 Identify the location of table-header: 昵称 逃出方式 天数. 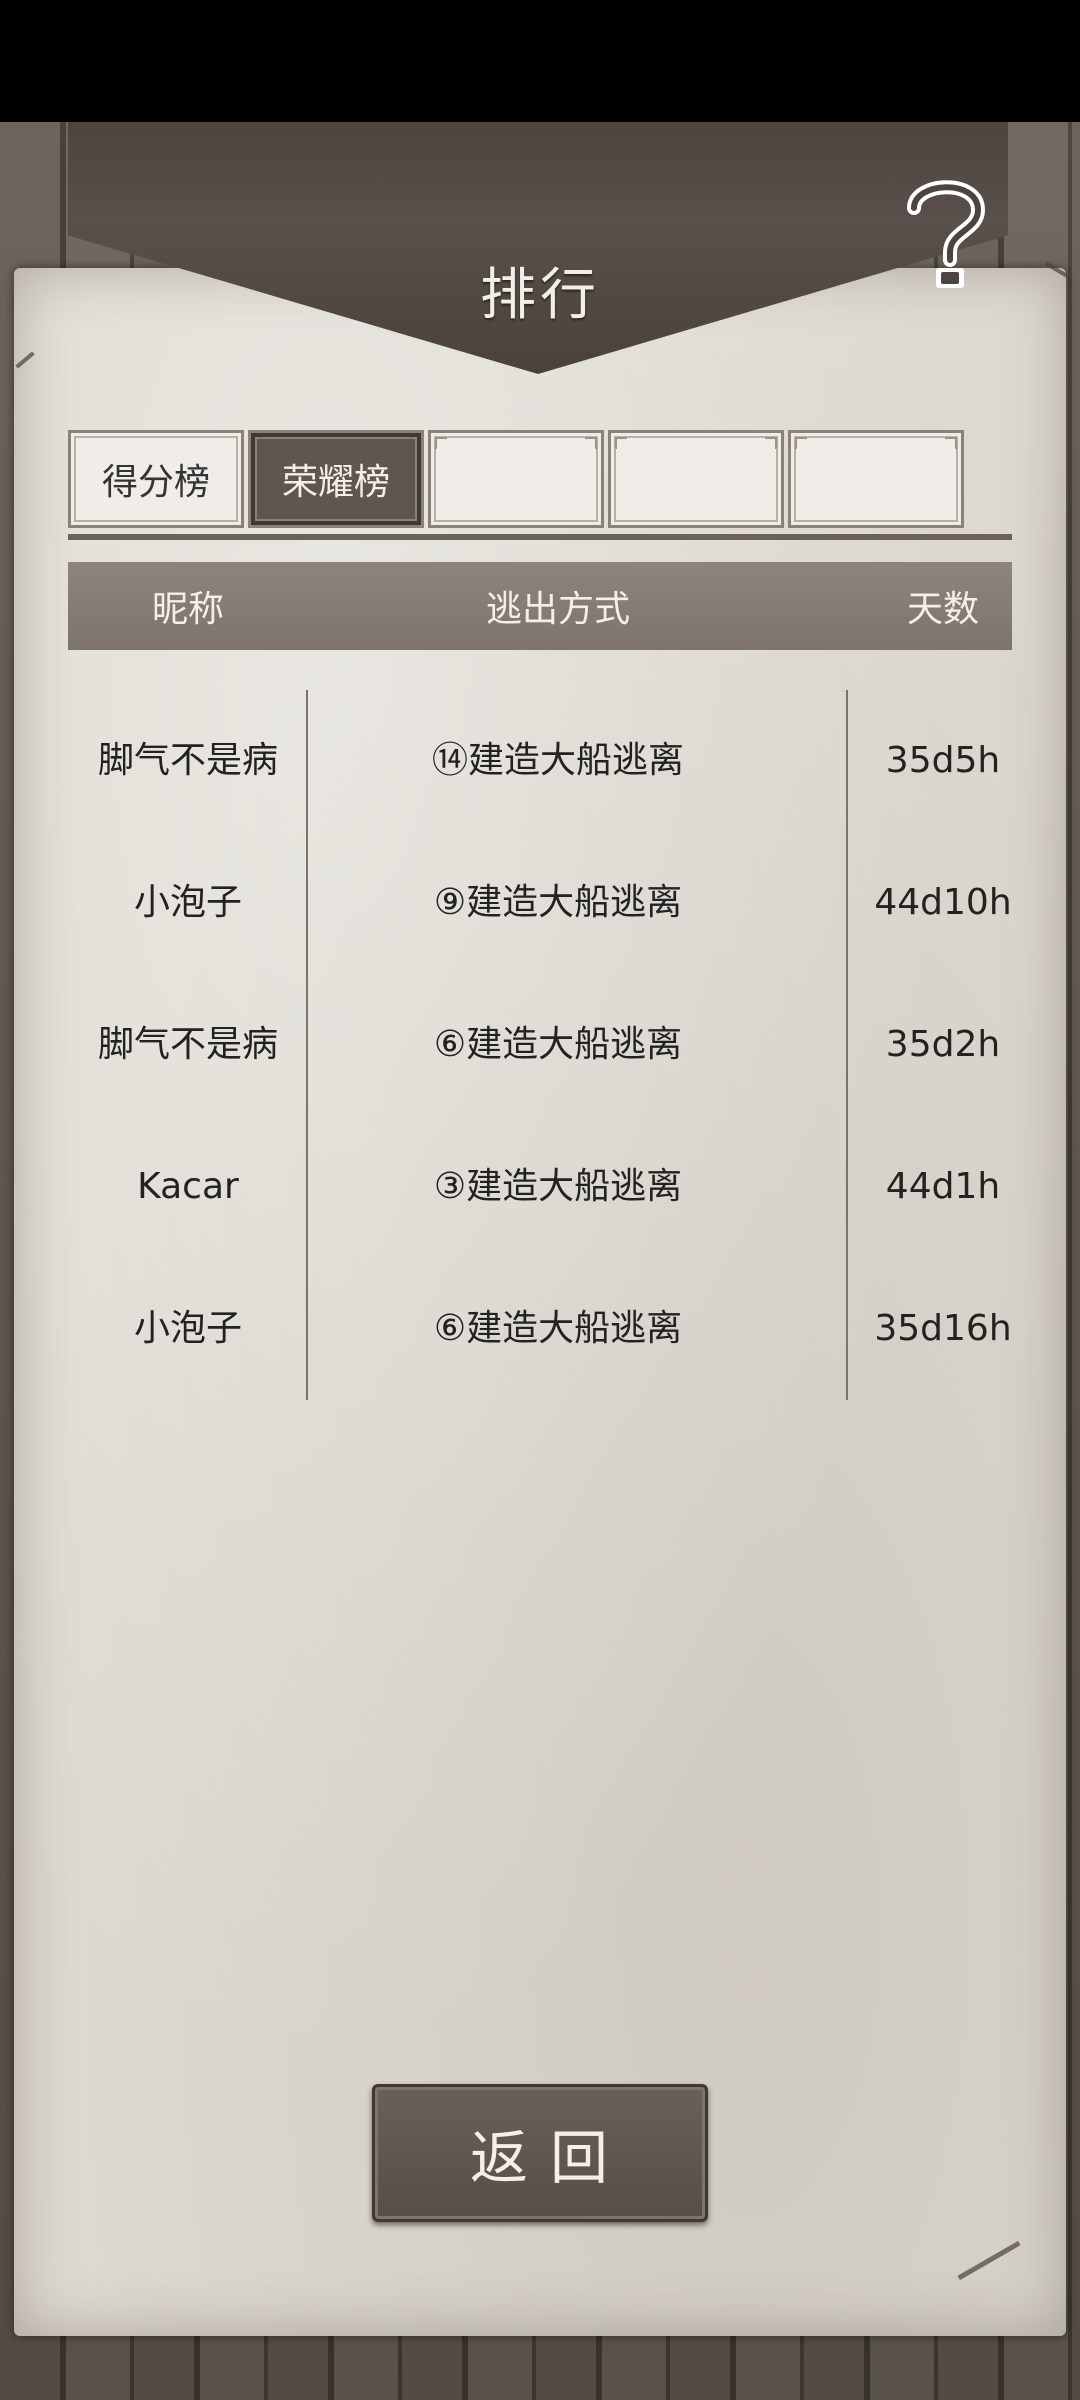
(540, 606).